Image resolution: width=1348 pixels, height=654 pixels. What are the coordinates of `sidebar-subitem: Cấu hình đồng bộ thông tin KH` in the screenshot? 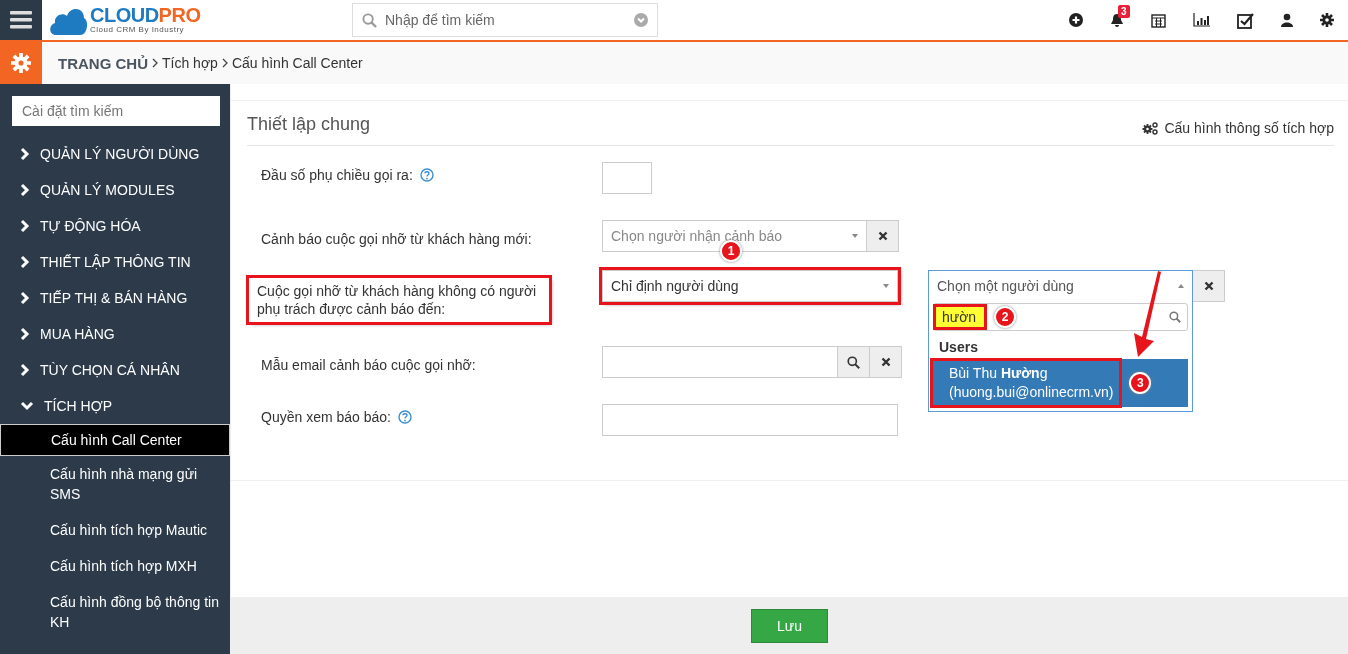 It's located at (115, 612).